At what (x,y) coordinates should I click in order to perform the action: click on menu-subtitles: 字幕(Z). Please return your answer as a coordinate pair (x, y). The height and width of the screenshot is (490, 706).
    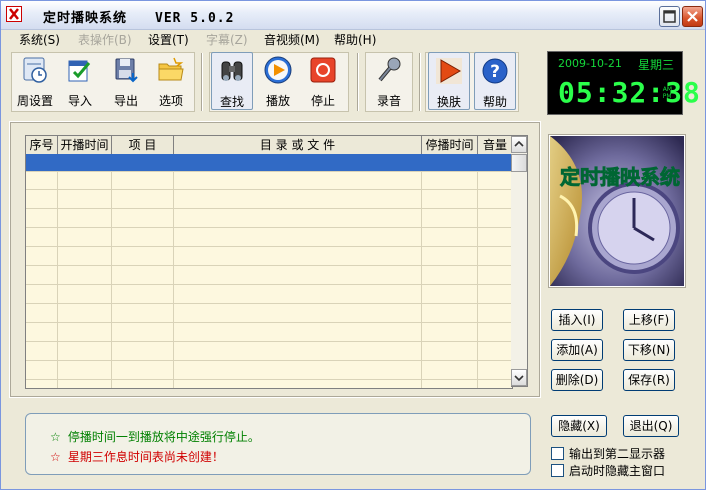
    Looking at the image, I should click on (227, 39).